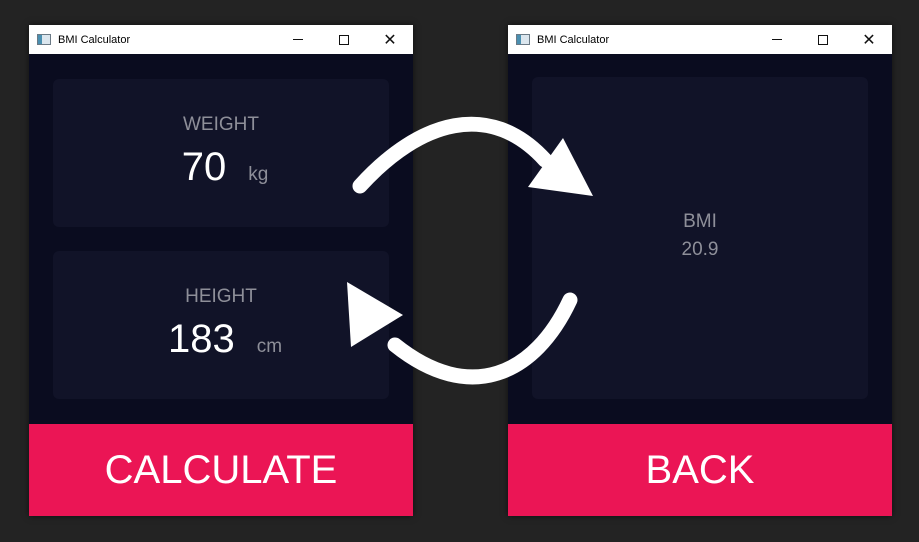 The height and width of the screenshot is (542, 919). Describe the element at coordinates (700, 221) in the screenshot. I see `bmi-label: BMI` at that location.